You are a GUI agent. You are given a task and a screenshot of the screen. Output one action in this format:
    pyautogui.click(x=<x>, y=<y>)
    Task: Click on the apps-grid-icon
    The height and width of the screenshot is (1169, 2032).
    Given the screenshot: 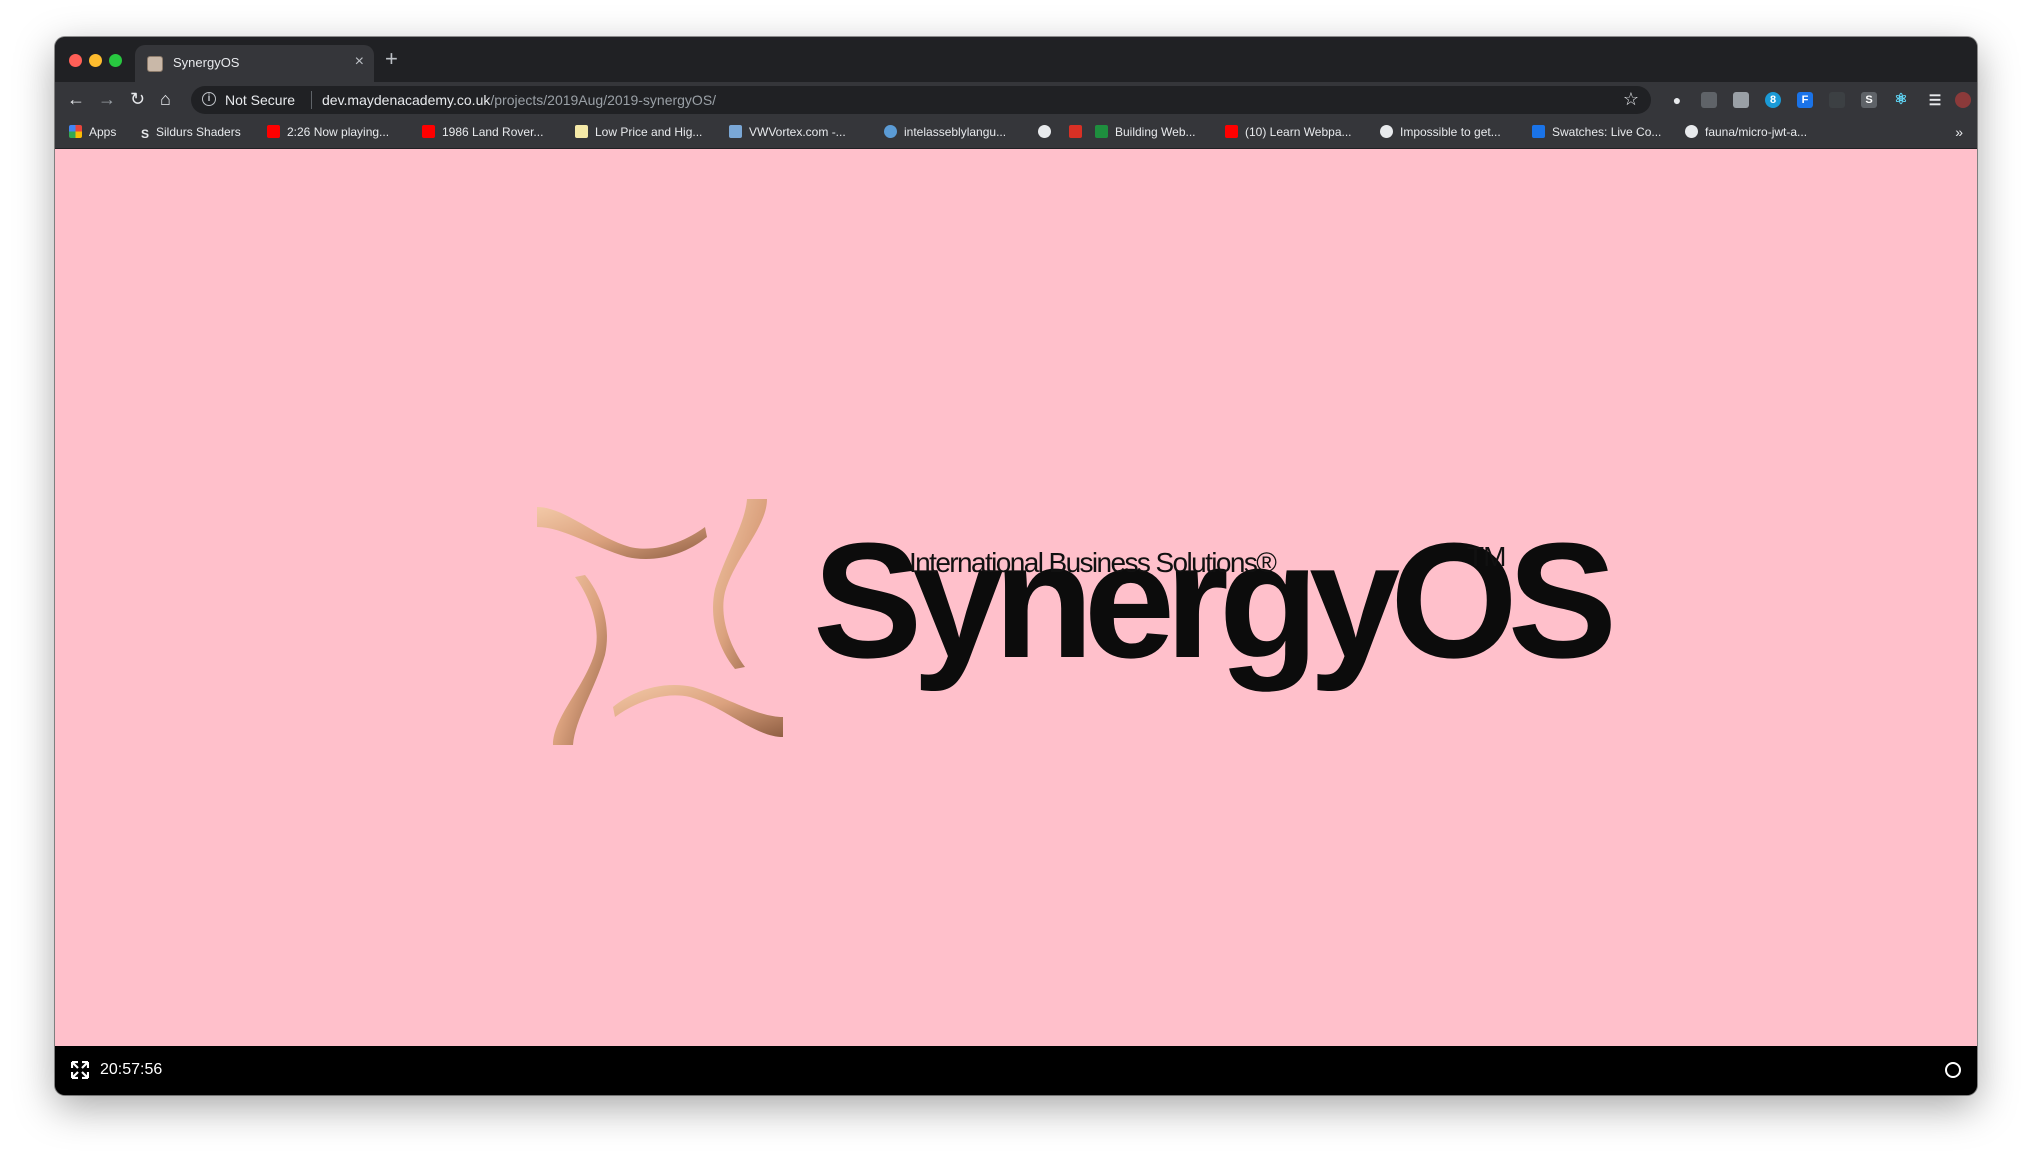 What is the action you would take?
    pyautogui.click(x=75, y=131)
    